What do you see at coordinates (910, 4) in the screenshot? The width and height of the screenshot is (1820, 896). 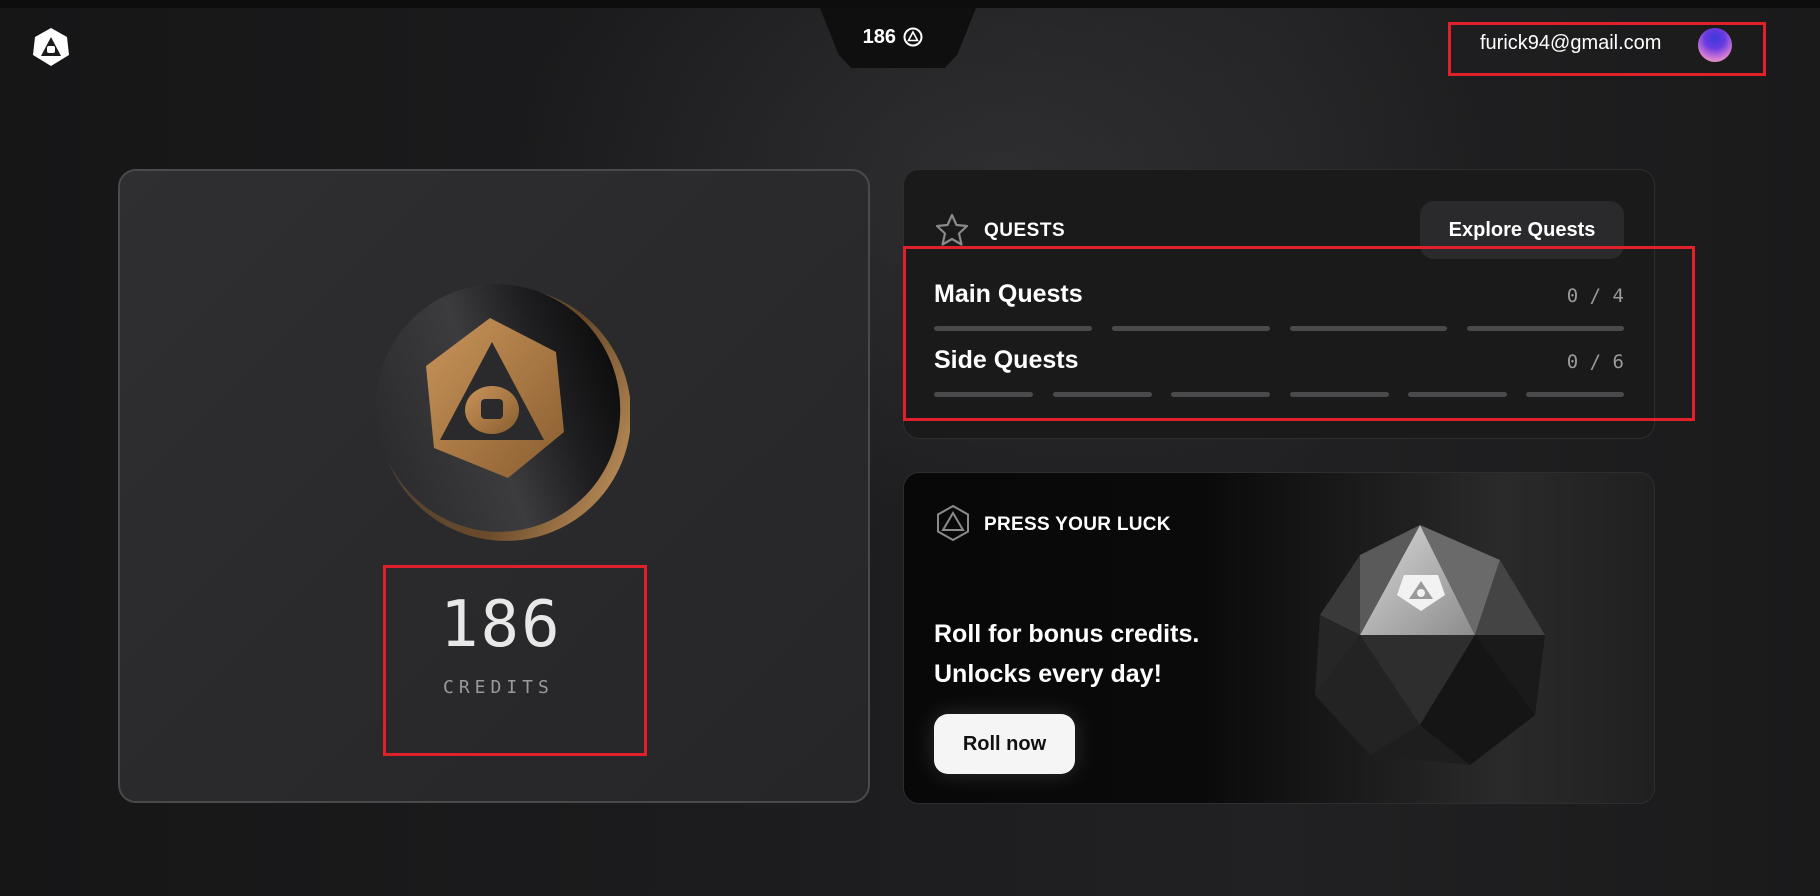 I see `window-top-strip` at bounding box center [910, 4].